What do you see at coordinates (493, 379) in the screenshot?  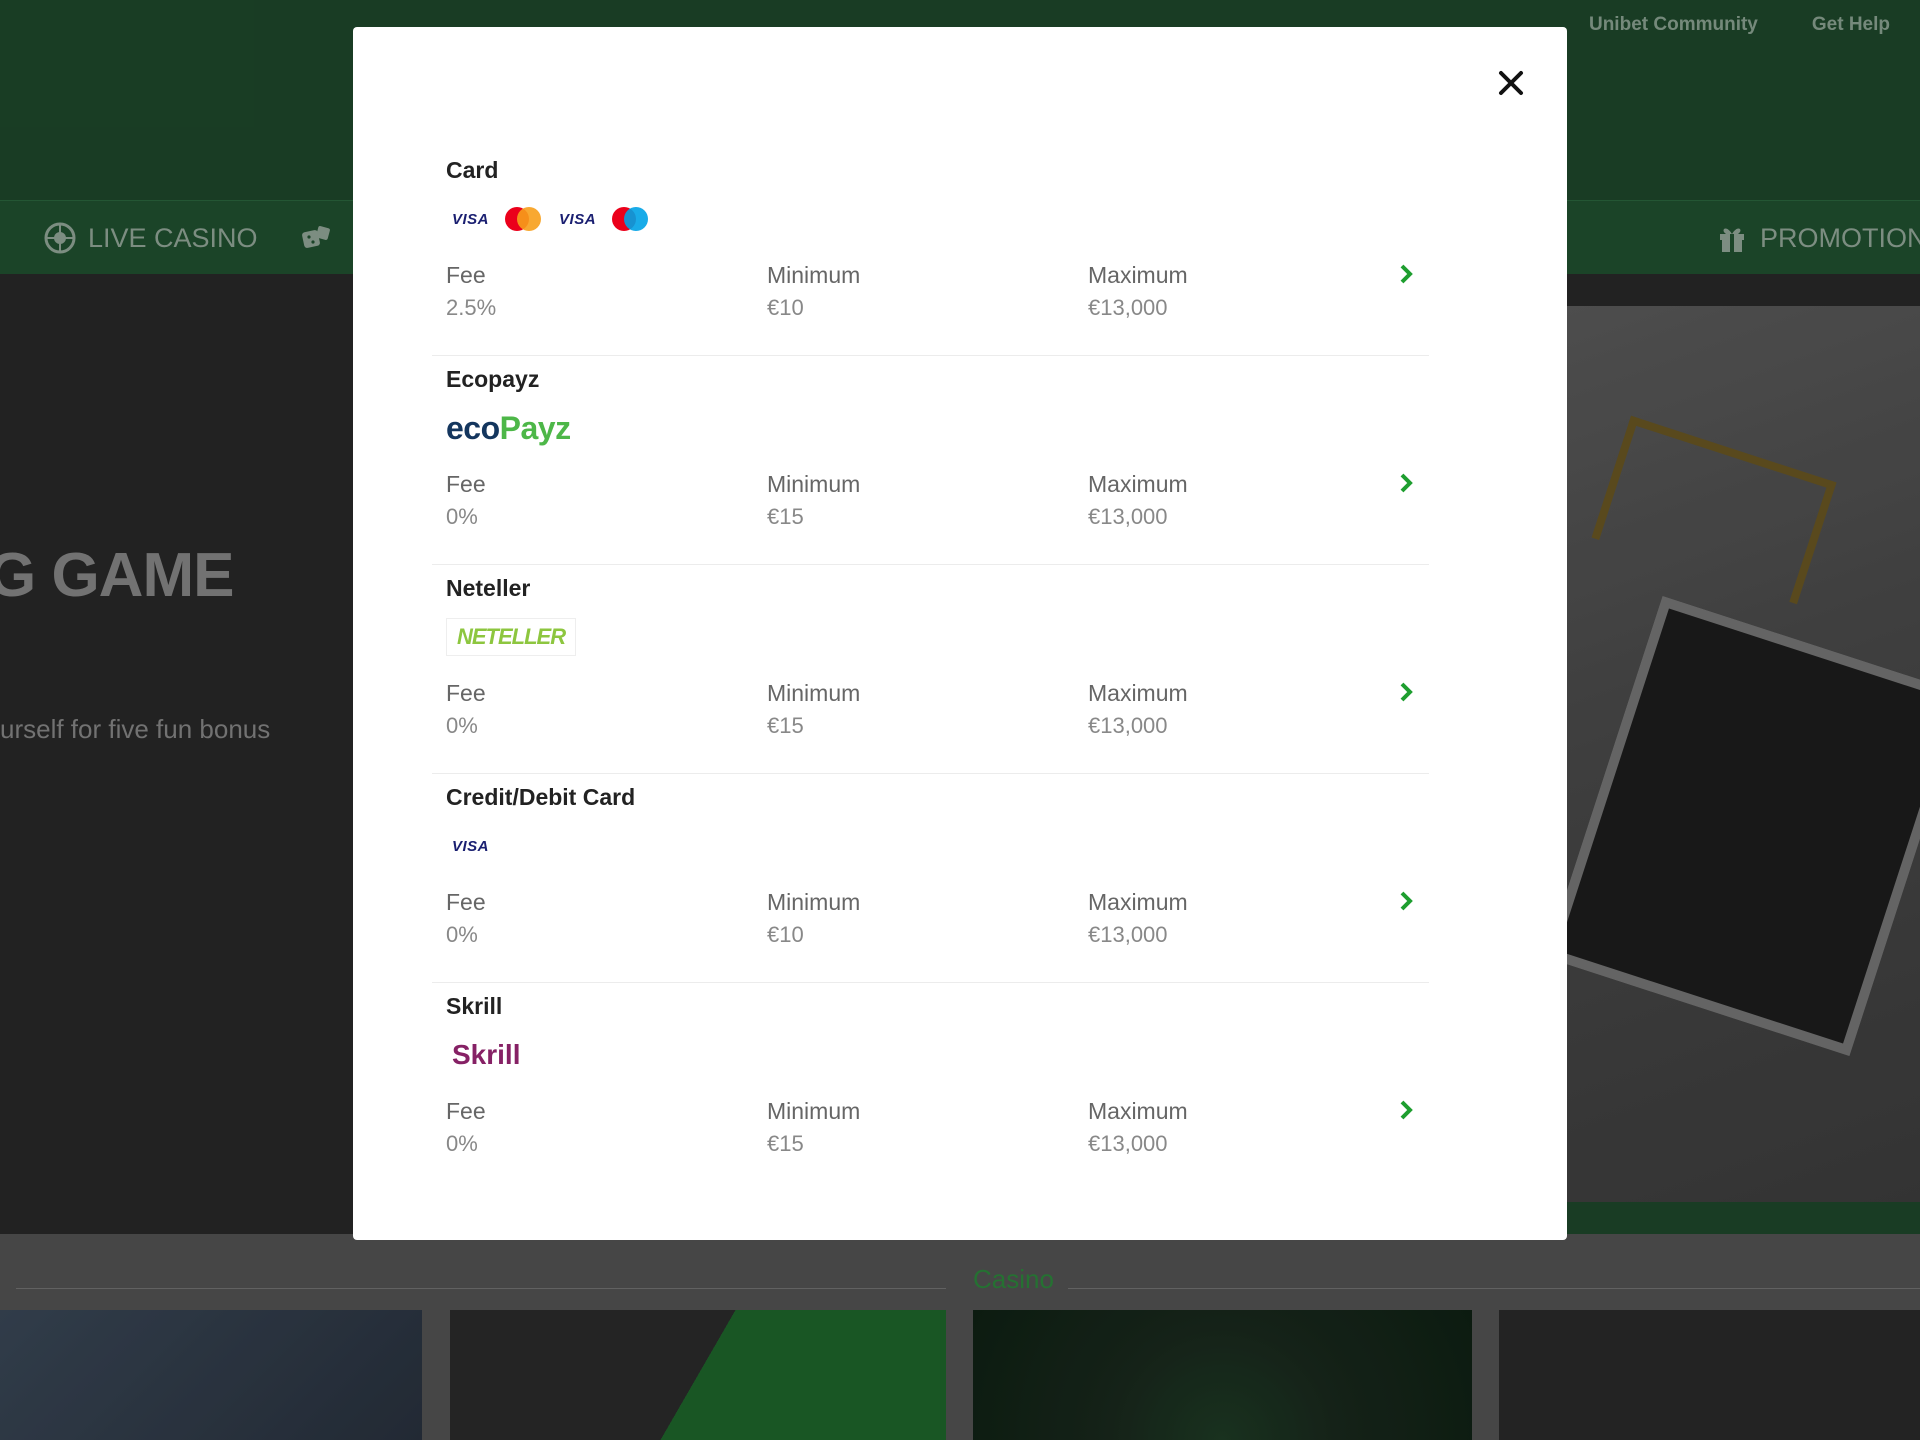 I see `method-name: Ecopayz` at bounding box center [493, 379].